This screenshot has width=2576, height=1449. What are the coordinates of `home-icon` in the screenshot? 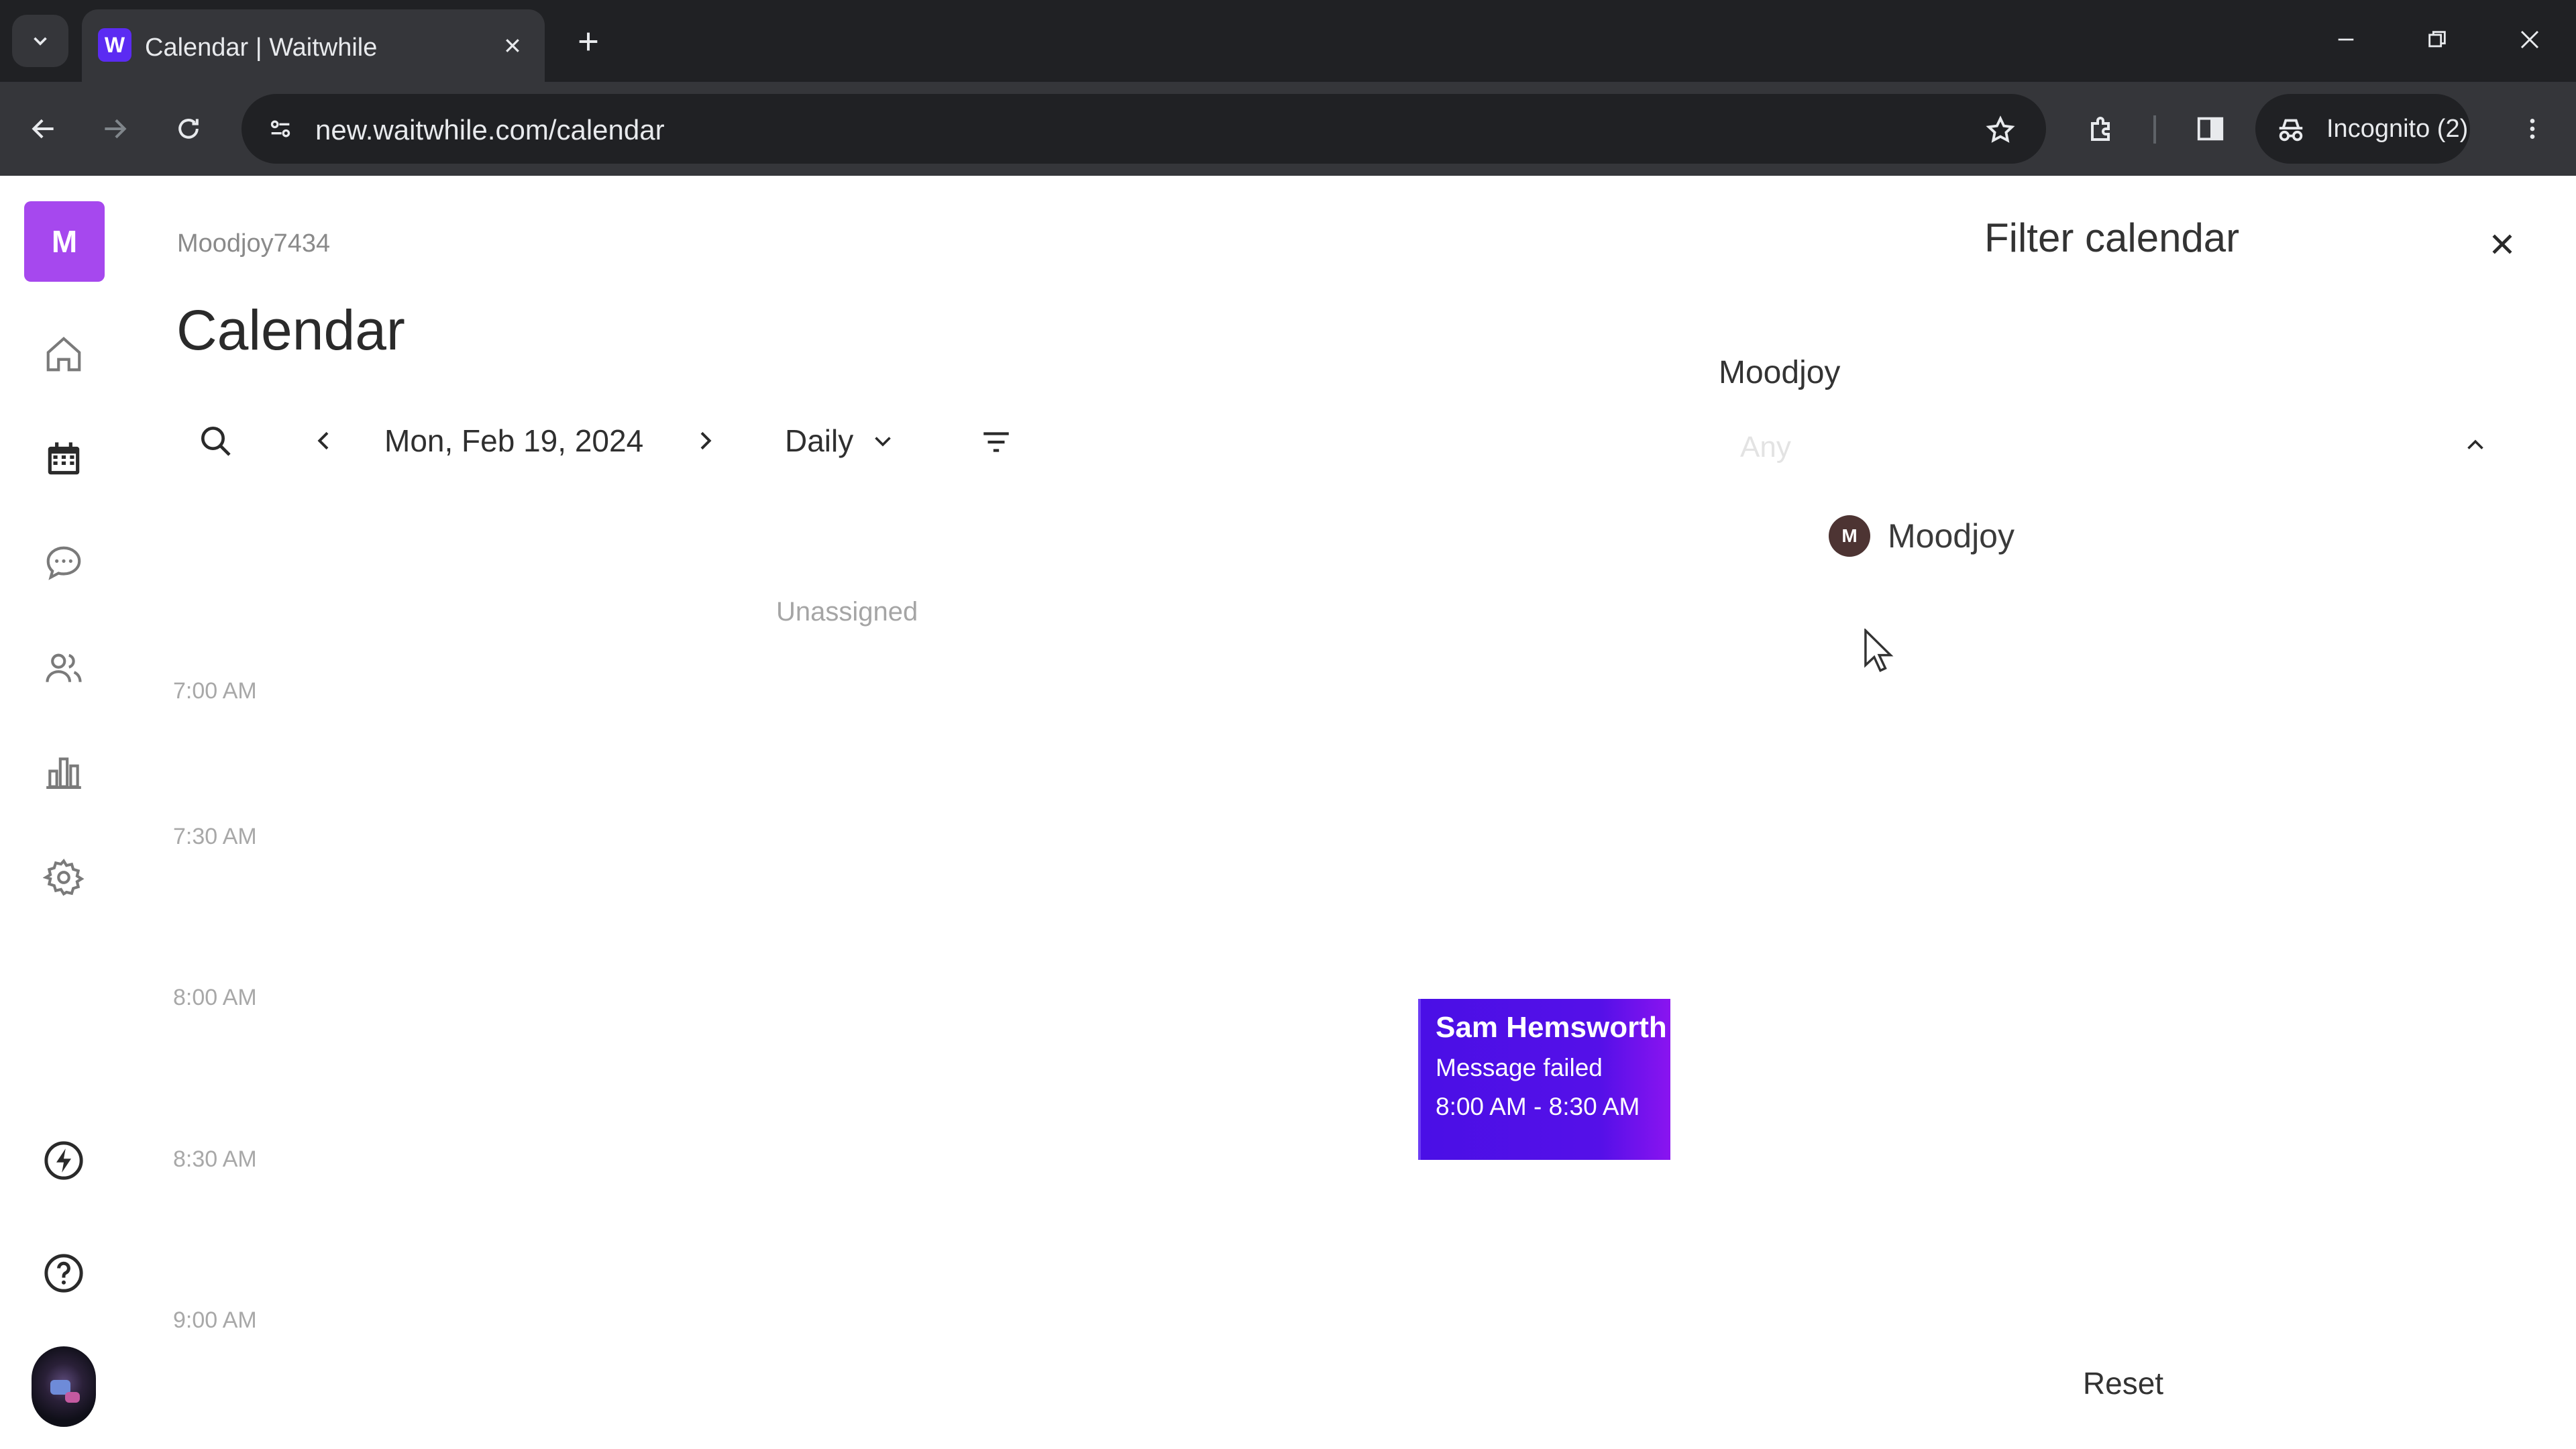 It's located at (63, 354).